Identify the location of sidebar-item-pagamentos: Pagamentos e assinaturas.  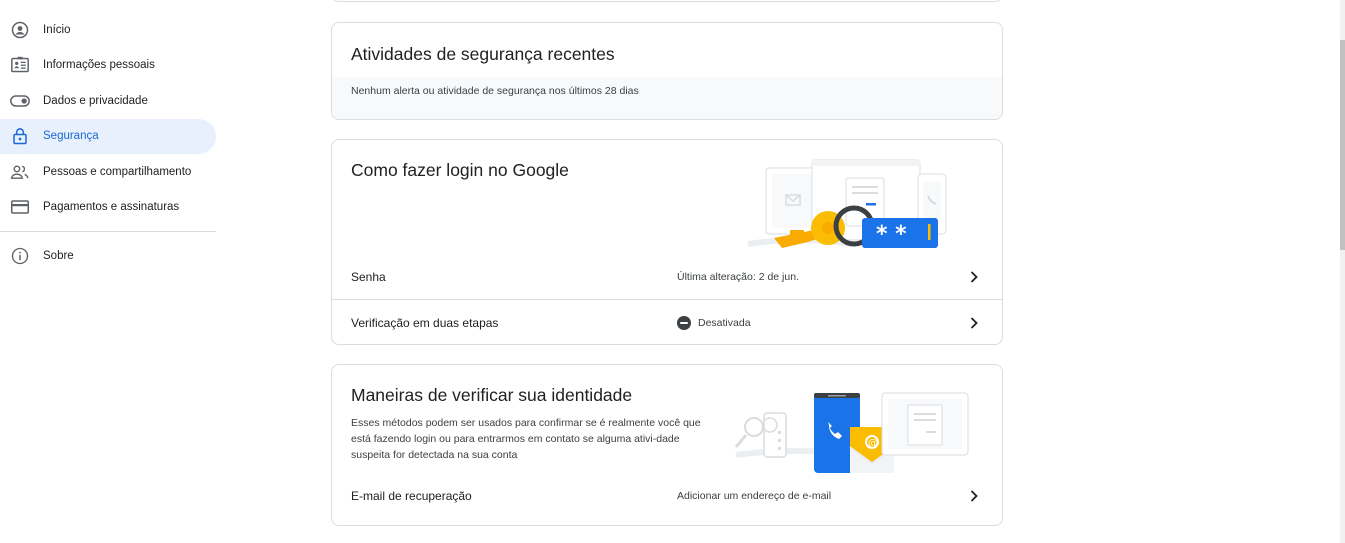
(108, 208).